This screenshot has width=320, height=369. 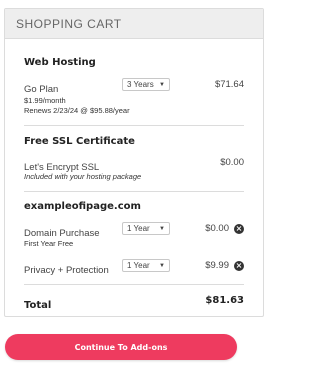 I want to click on hosting-price: $71.64, so click(x=229, y=84).